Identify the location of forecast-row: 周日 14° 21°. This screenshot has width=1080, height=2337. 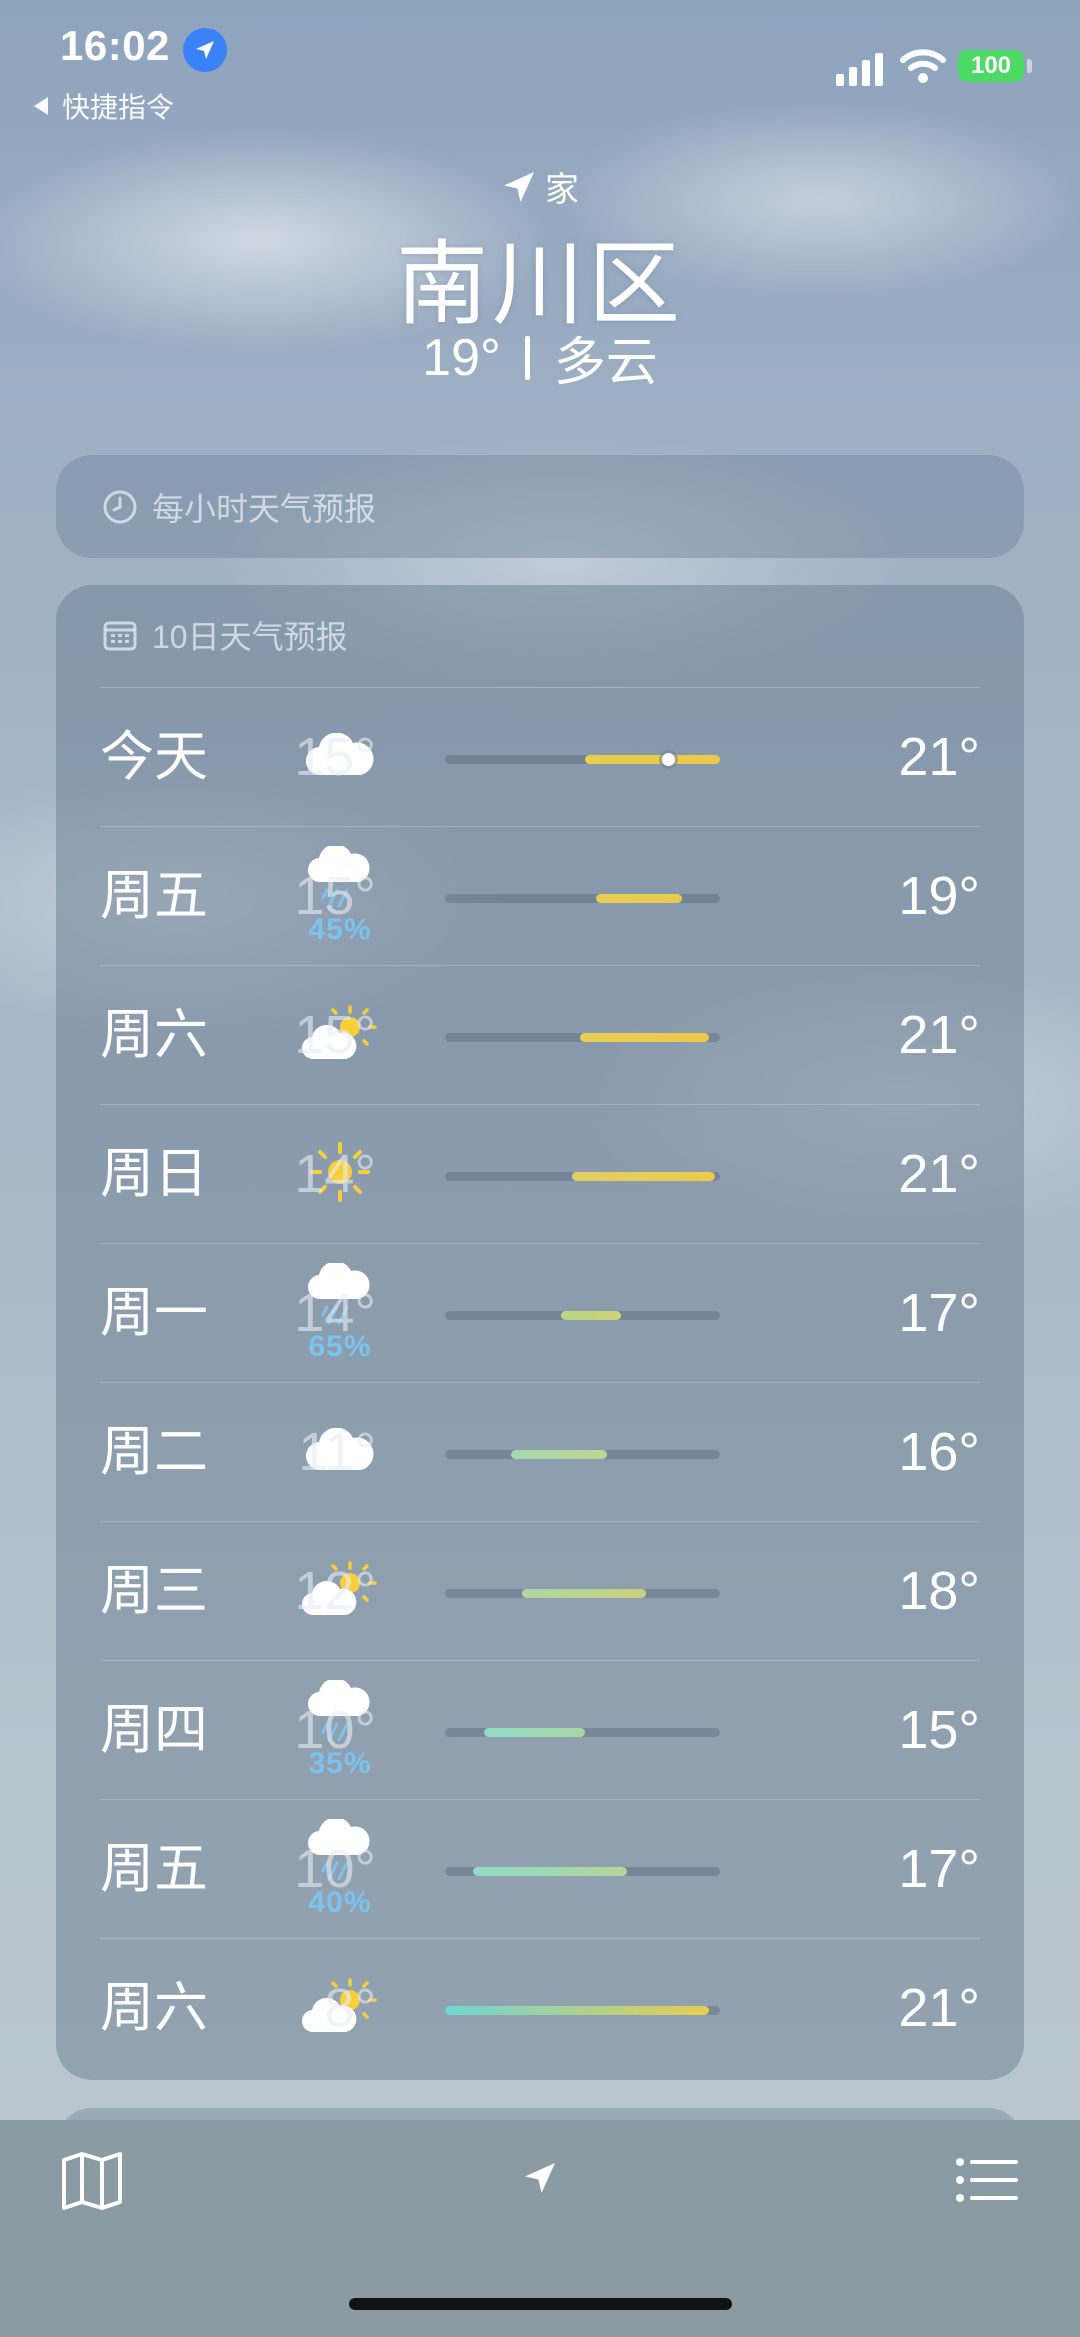
(540, 1174).